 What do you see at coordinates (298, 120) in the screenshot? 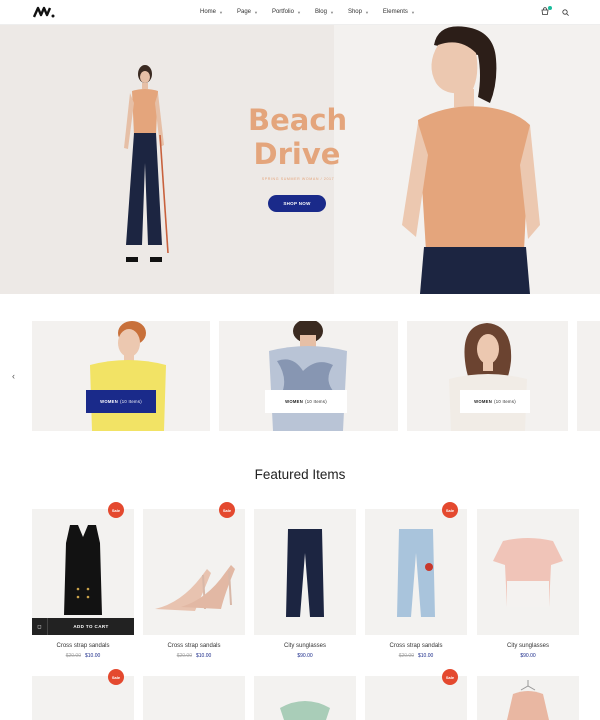
I see `hero-title-line1: Beach` at bounding box center [298, 120].